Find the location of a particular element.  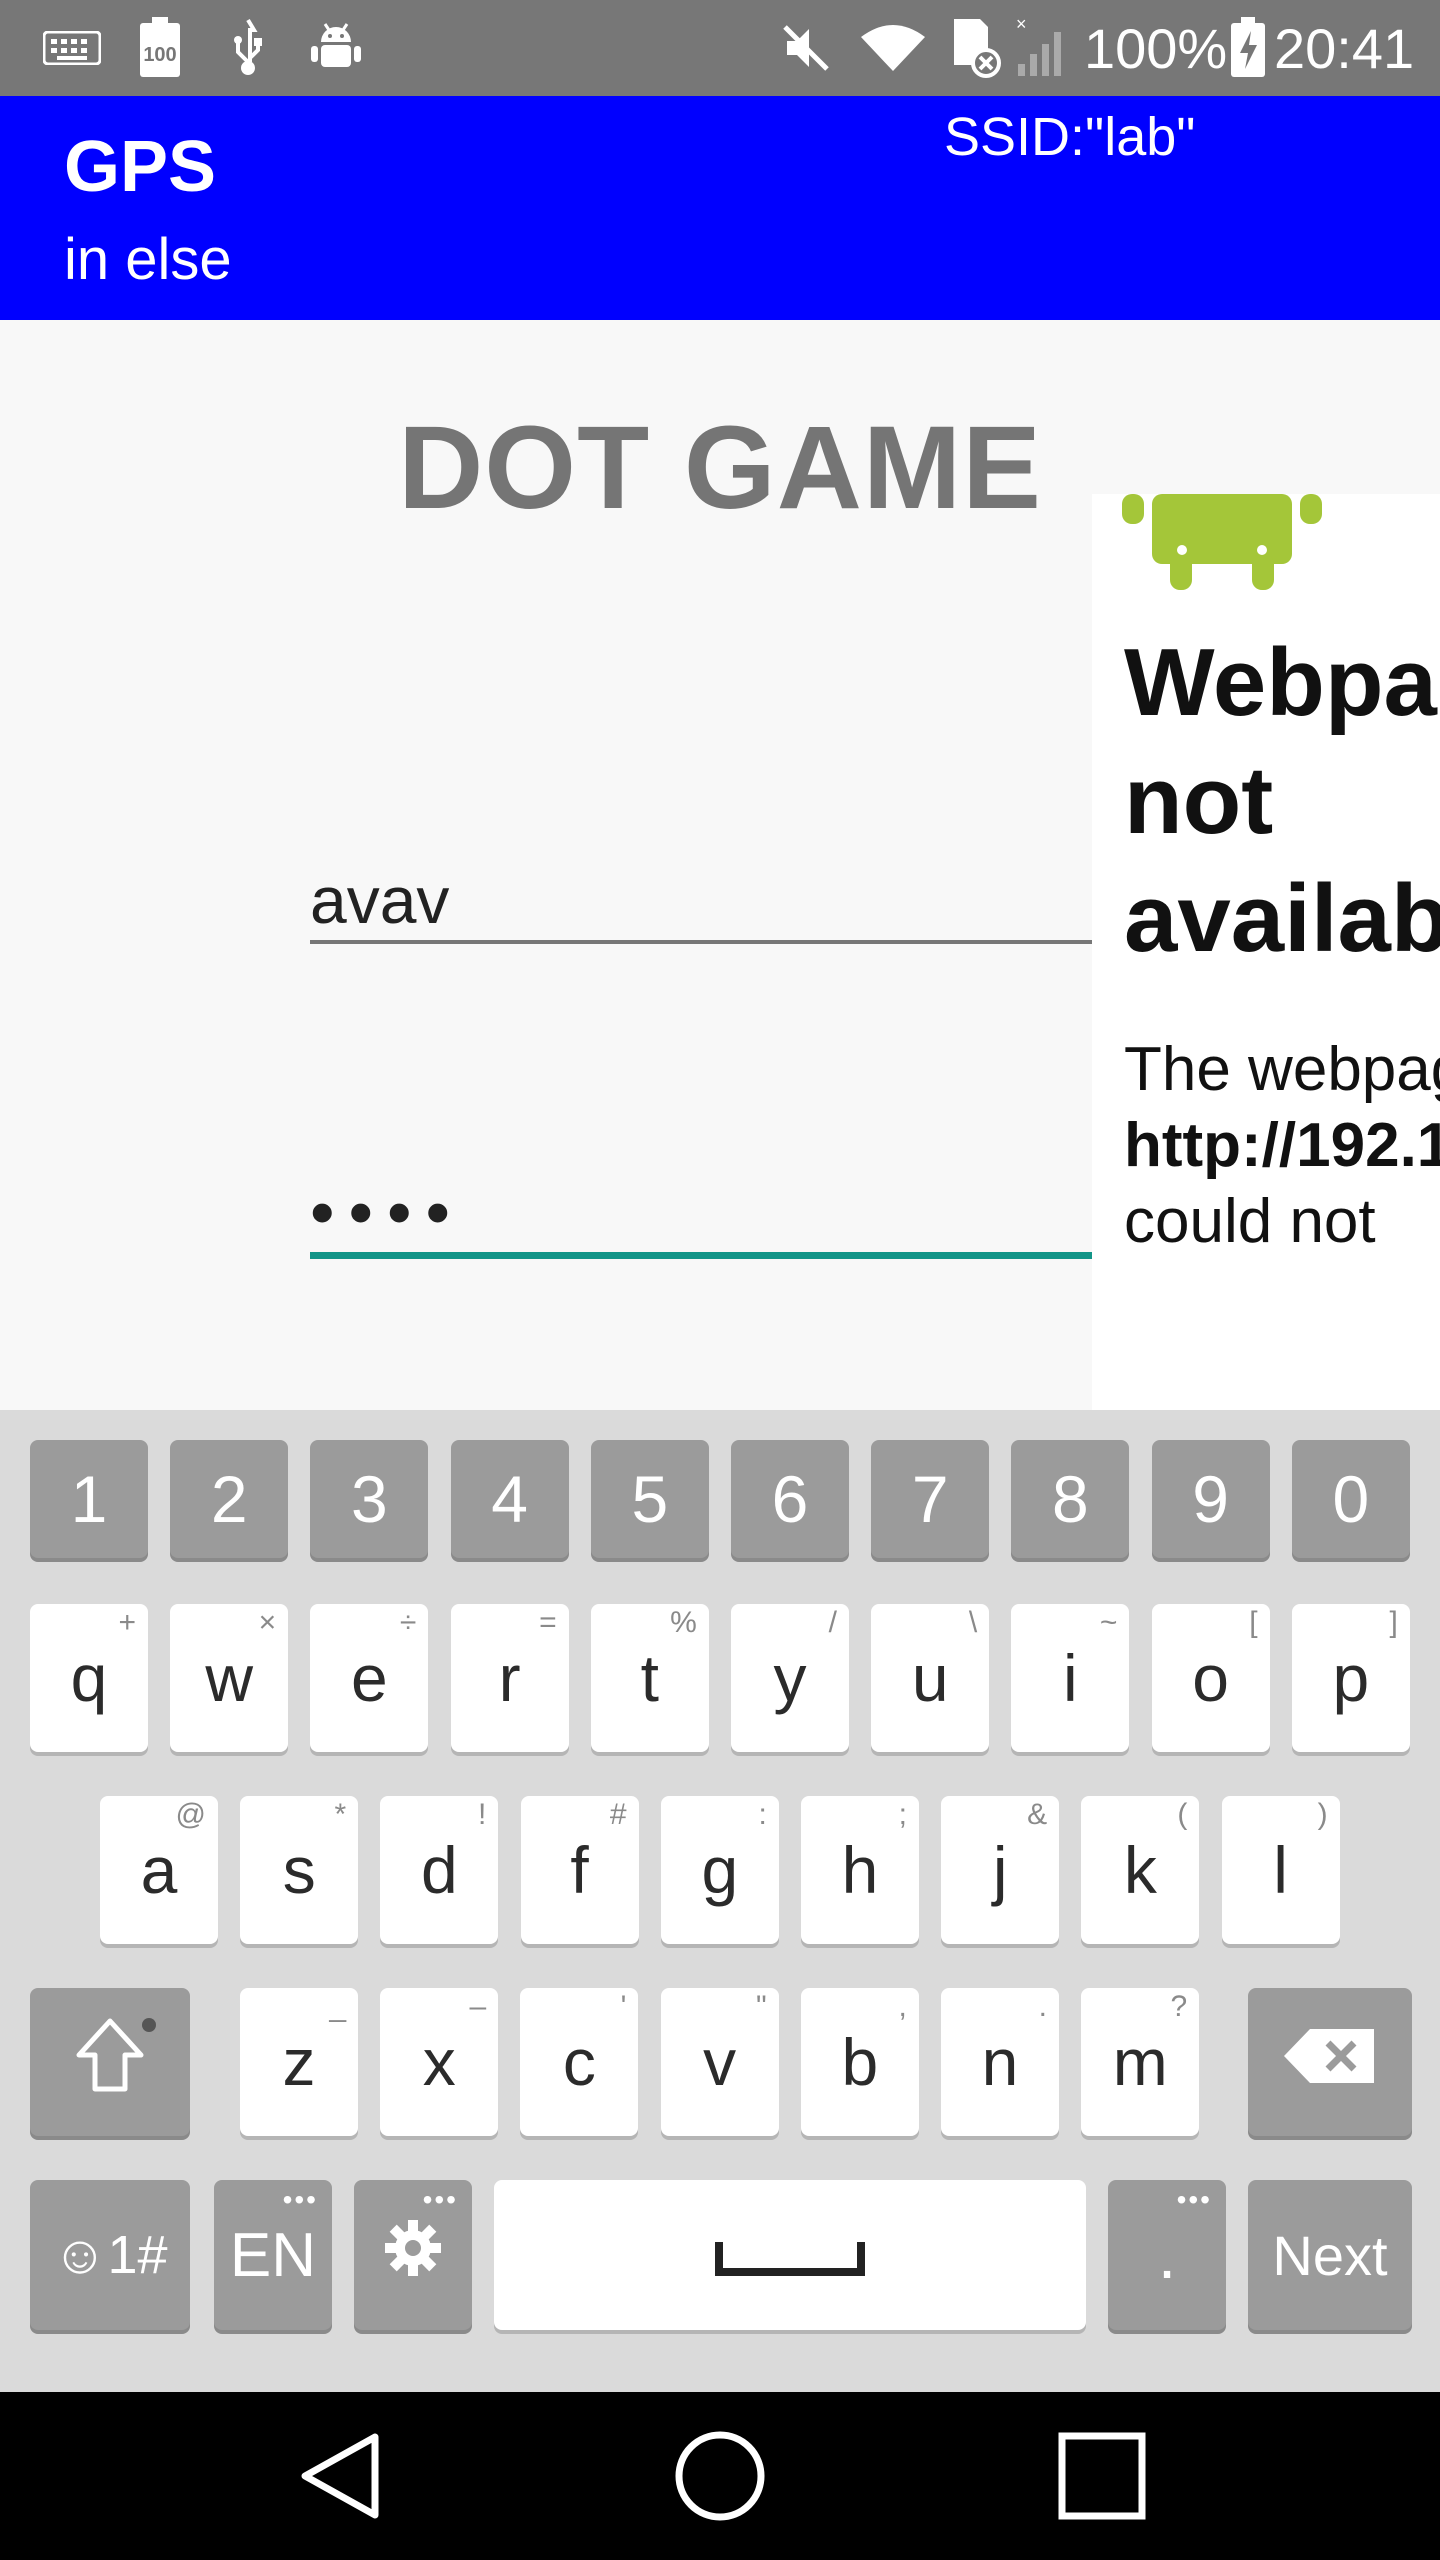

recents-icon is located at coordinates (1102, 2476).